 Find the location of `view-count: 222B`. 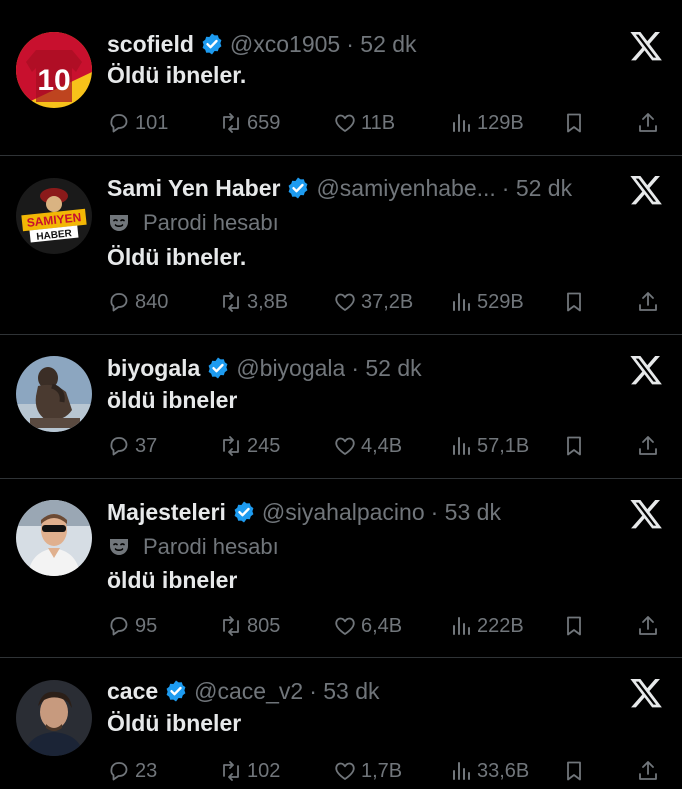

view-count: 222B is located at coordinates (500, 625).